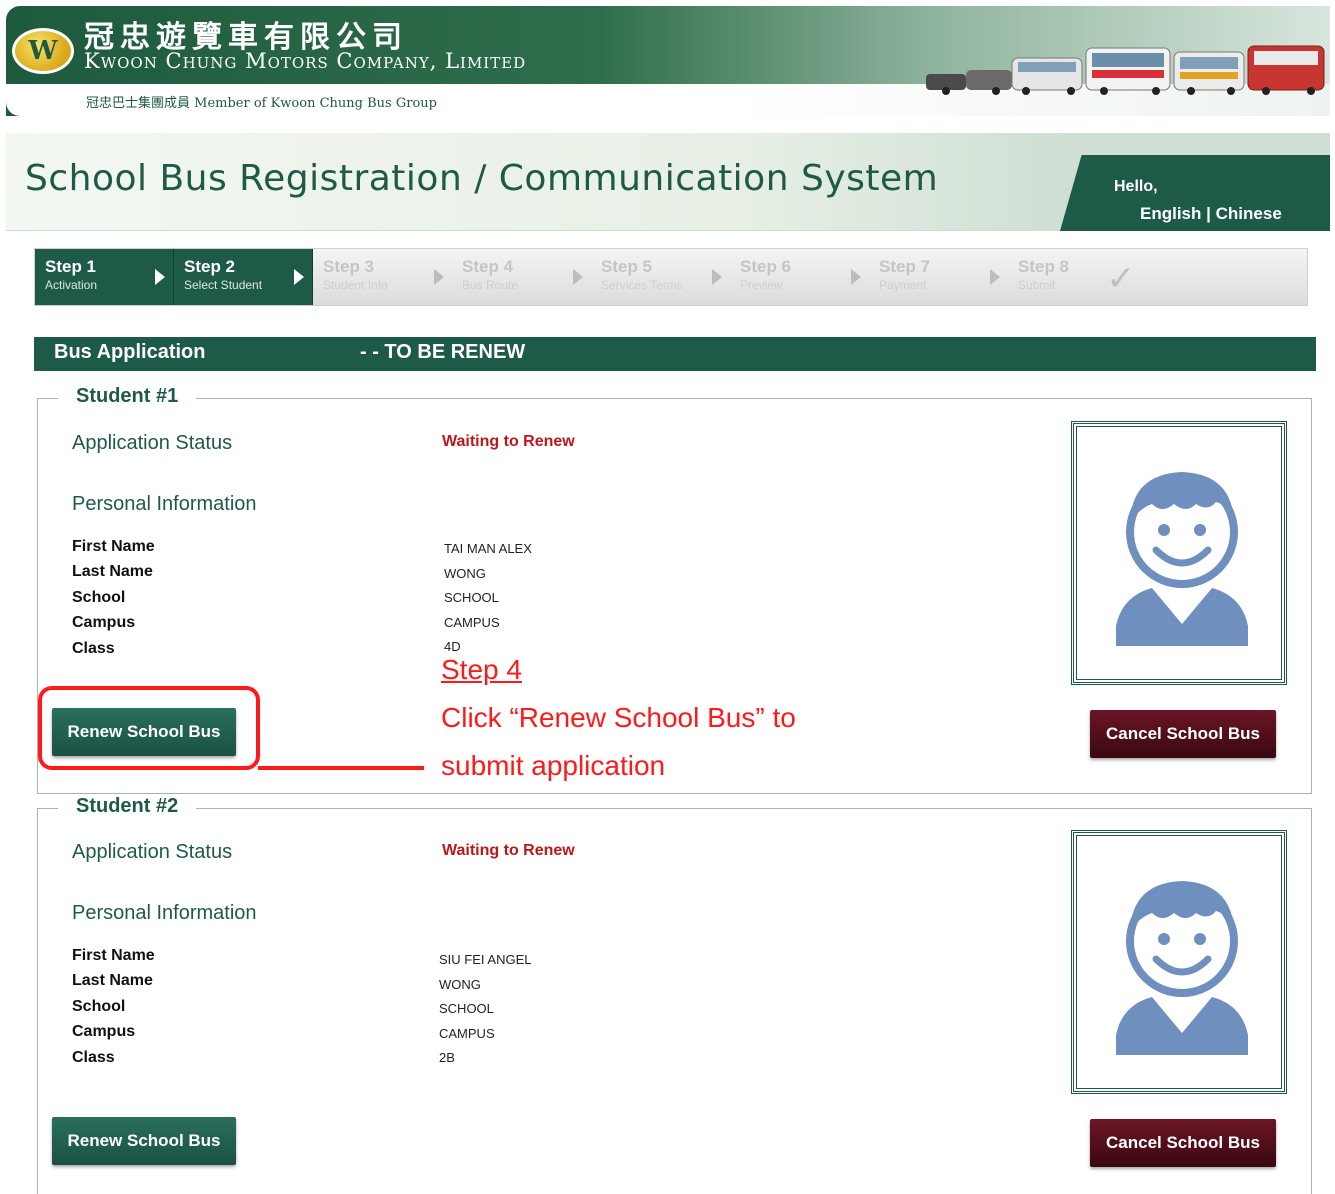 The image size is (1335, 1194). Describe the element at coordinates (675, 354) in the screenshot. I see `section-header-bar` at that location.